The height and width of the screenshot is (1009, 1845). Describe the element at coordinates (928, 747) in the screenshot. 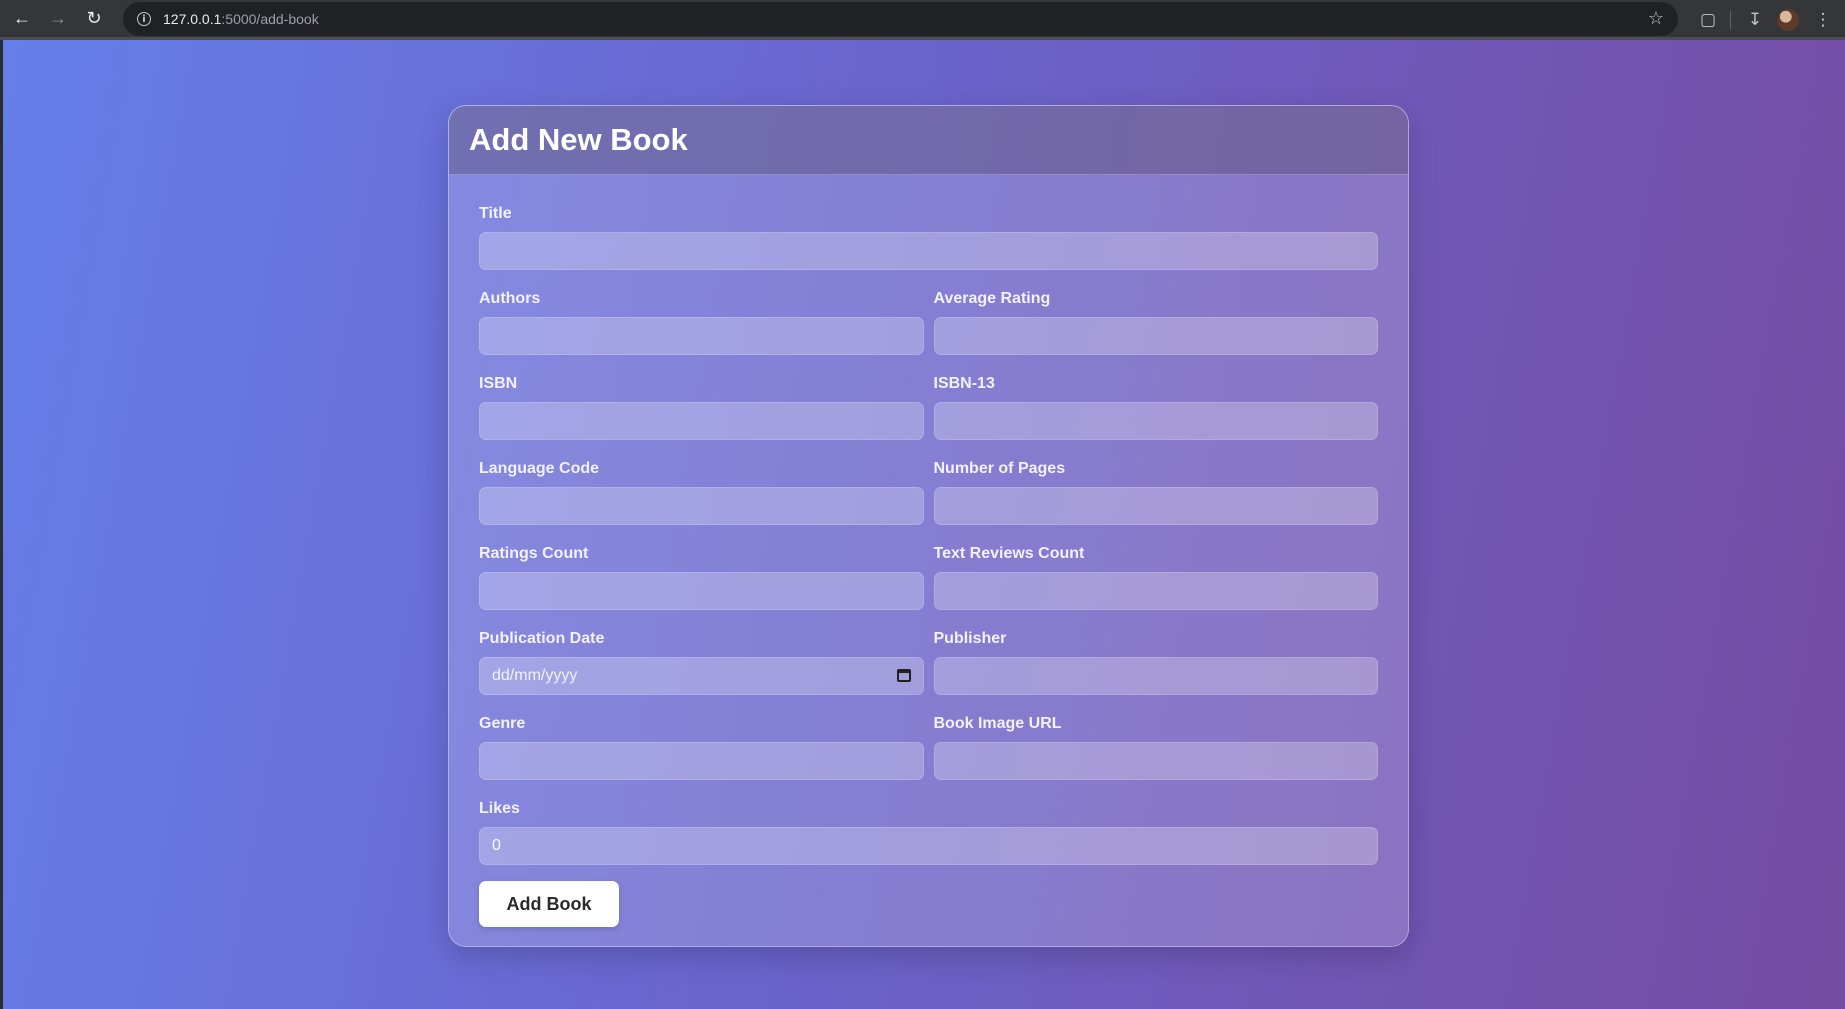

I see `form-row: Genre Book Image URL` at that location.